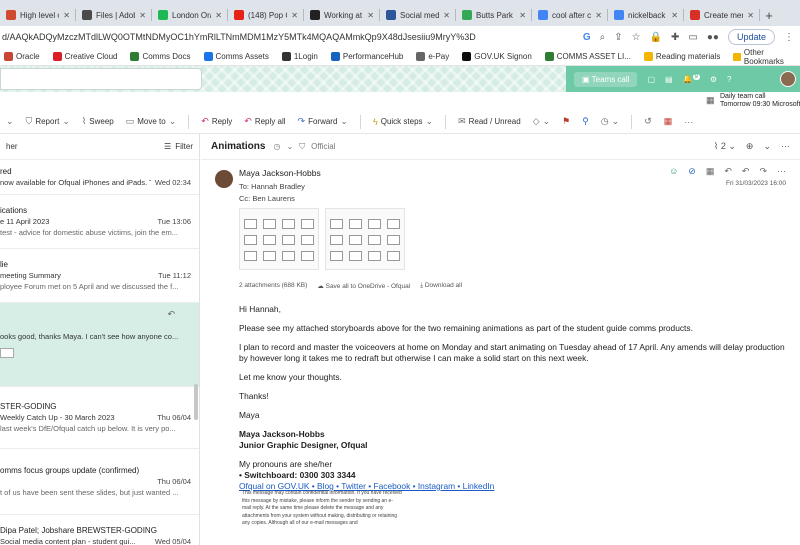 The height and width of the screenshot is (545, 800). Describe the element at coordinates (681, 56) in the screenshot. I see `bookmark-item: Reading materials` at that location.